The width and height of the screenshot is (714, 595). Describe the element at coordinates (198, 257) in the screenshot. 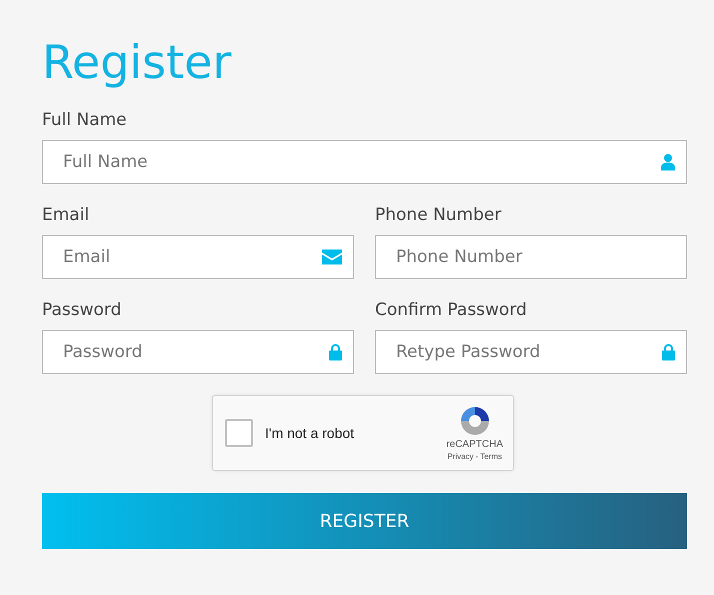

I see `input-field: Email` at that location.